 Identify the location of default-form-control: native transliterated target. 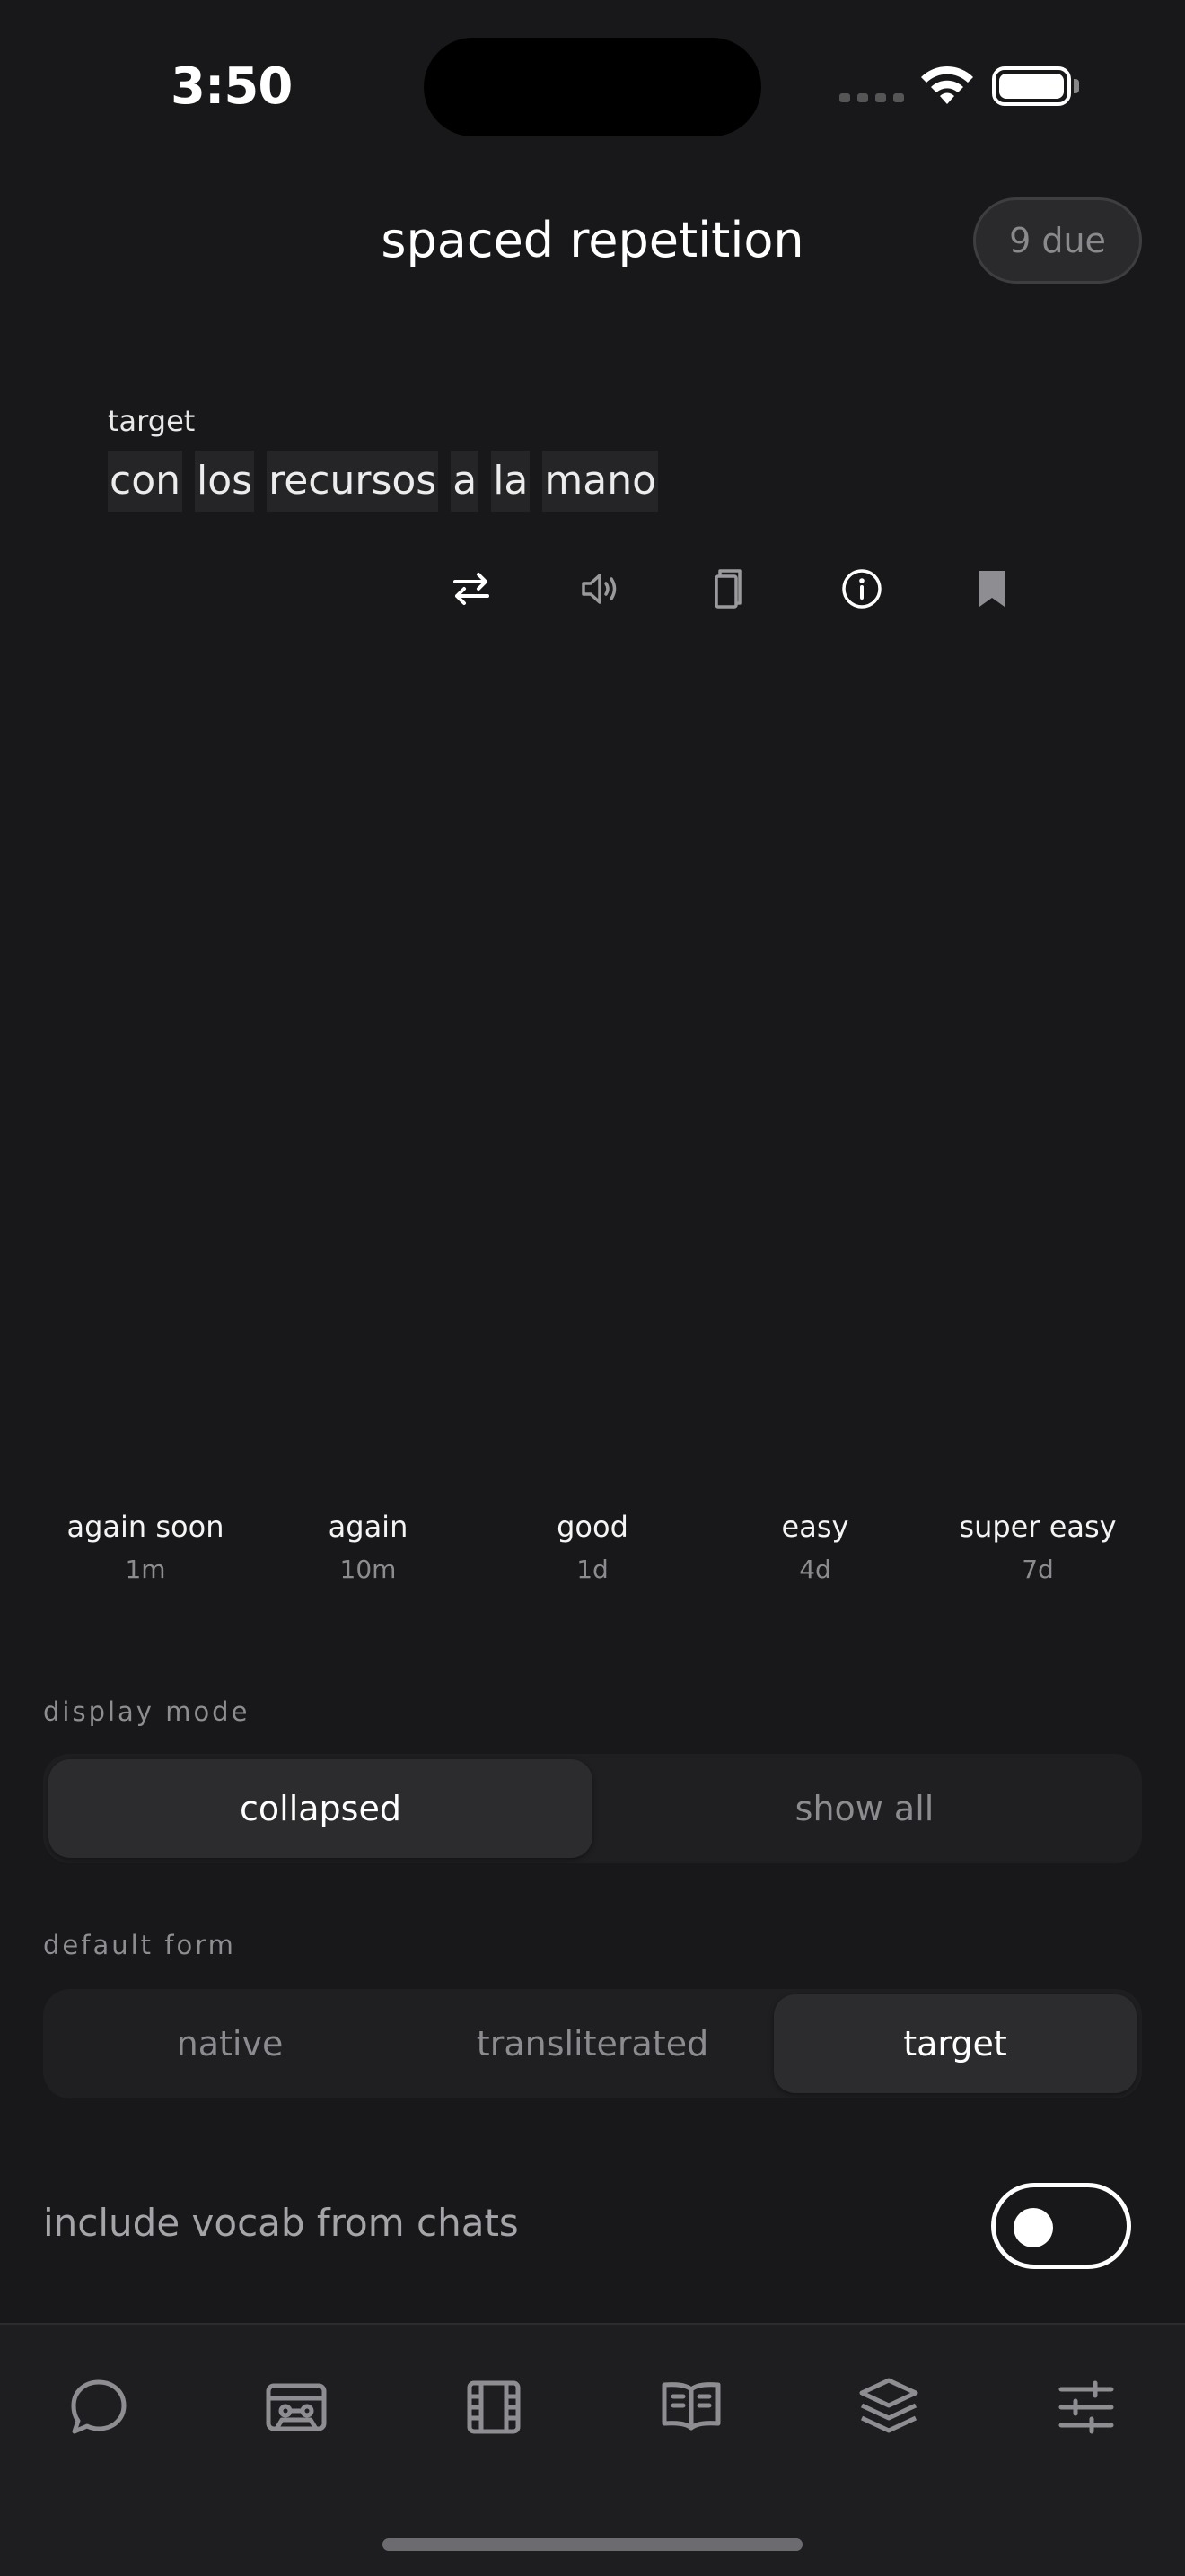
(592, 2044).